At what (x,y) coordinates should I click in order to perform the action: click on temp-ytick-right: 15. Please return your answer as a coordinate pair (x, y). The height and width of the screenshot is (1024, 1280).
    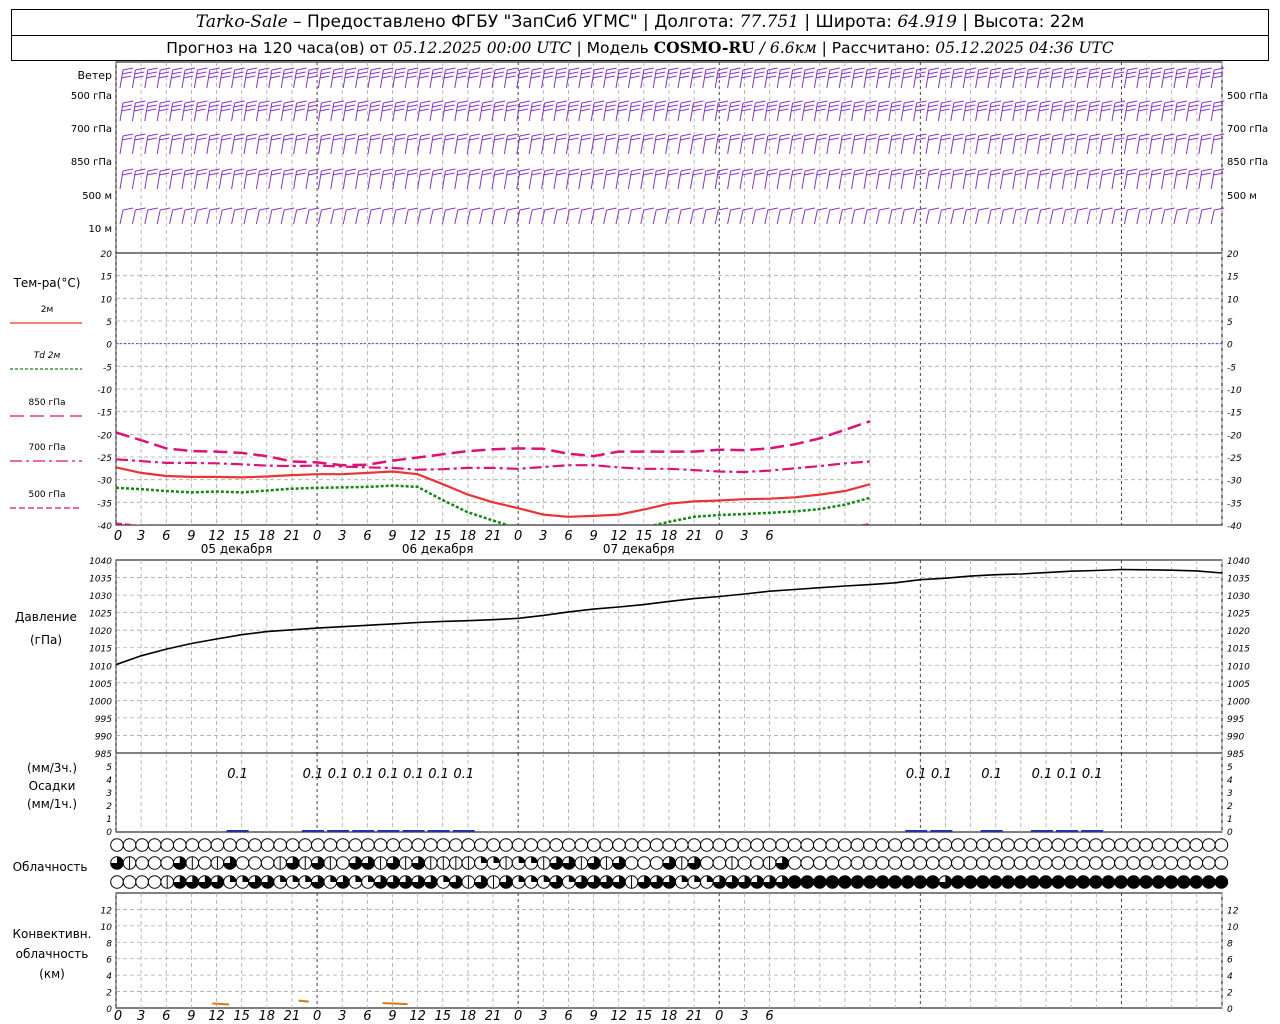
    Looking at the image, I should click on (1233, 278).